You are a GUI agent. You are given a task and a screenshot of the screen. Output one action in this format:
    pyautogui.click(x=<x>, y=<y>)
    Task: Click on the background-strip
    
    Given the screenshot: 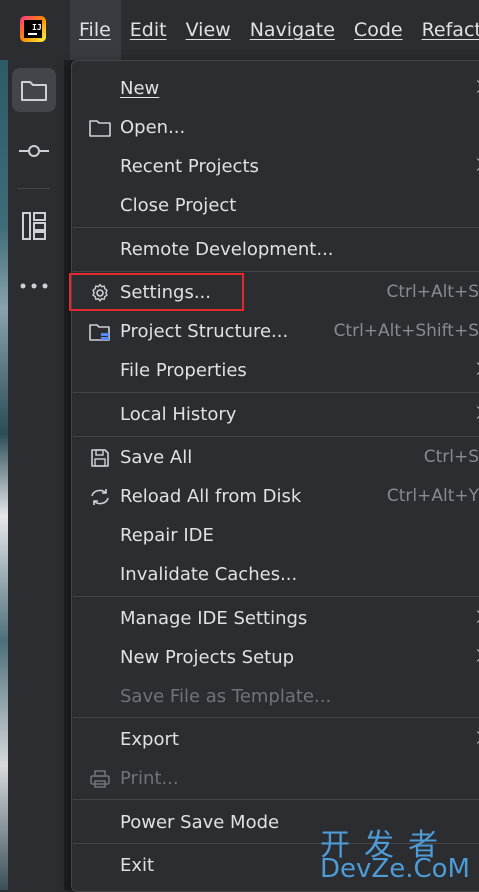 What is the action you would take?
    pyautogui.click(x=4, y=475)
    